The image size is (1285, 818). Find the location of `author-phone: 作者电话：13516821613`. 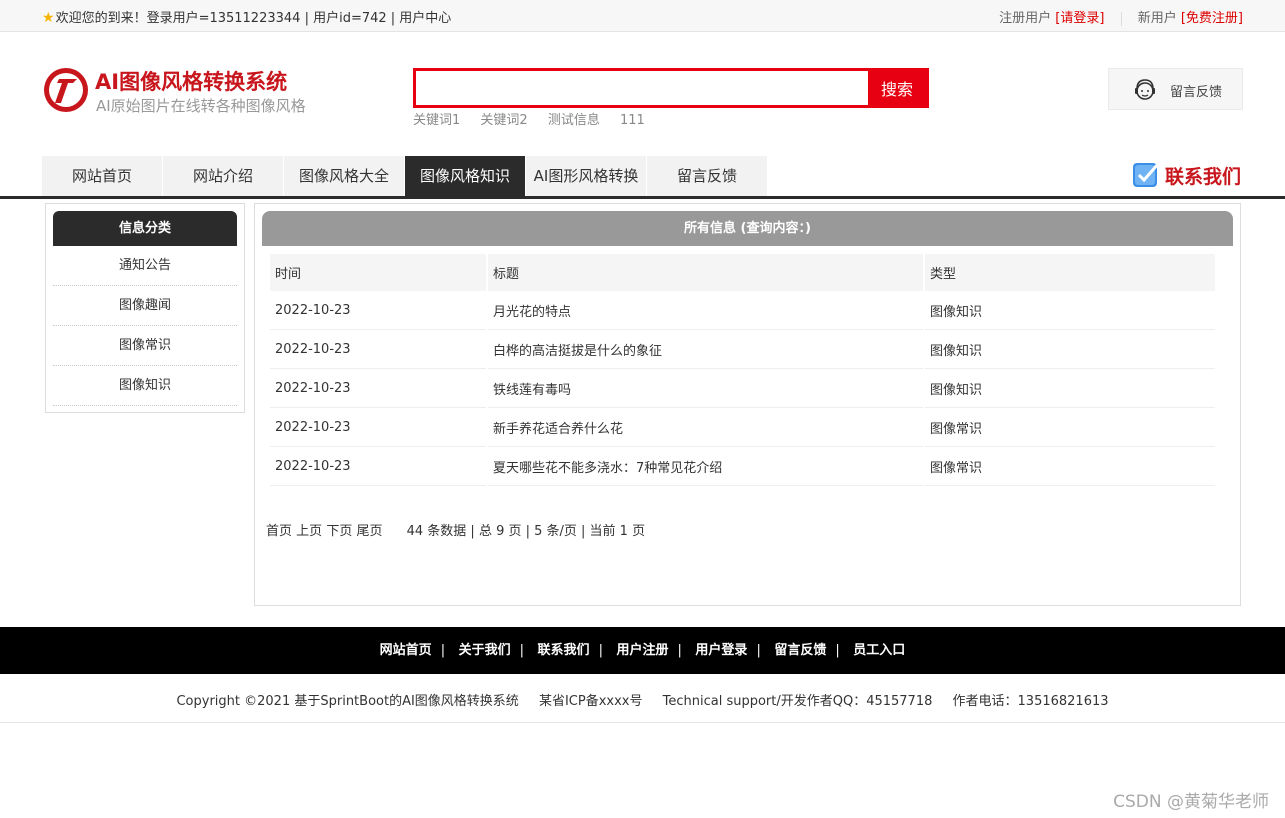

author-phone: 作者电话：13516821613 is located at coordinates (1030, 701).